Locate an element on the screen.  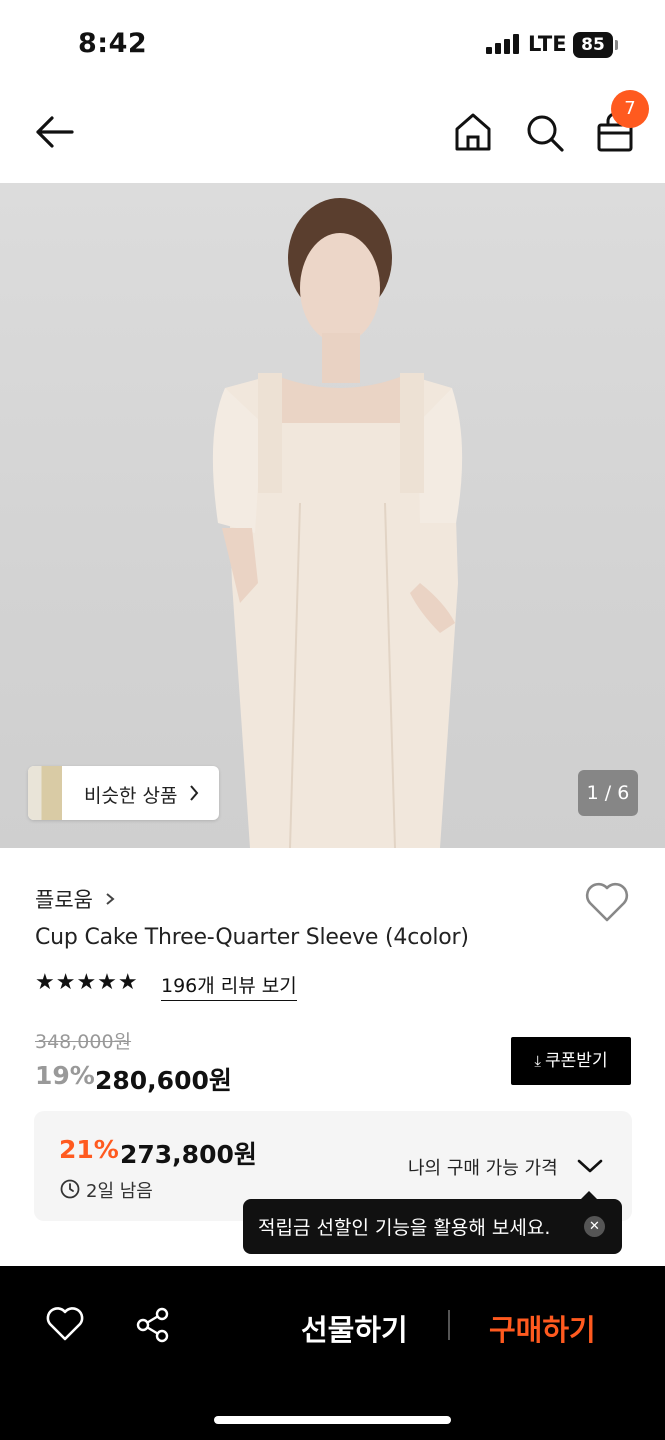
review-link: 196개 리뷰 보기 is located at coordinates (229, 986).